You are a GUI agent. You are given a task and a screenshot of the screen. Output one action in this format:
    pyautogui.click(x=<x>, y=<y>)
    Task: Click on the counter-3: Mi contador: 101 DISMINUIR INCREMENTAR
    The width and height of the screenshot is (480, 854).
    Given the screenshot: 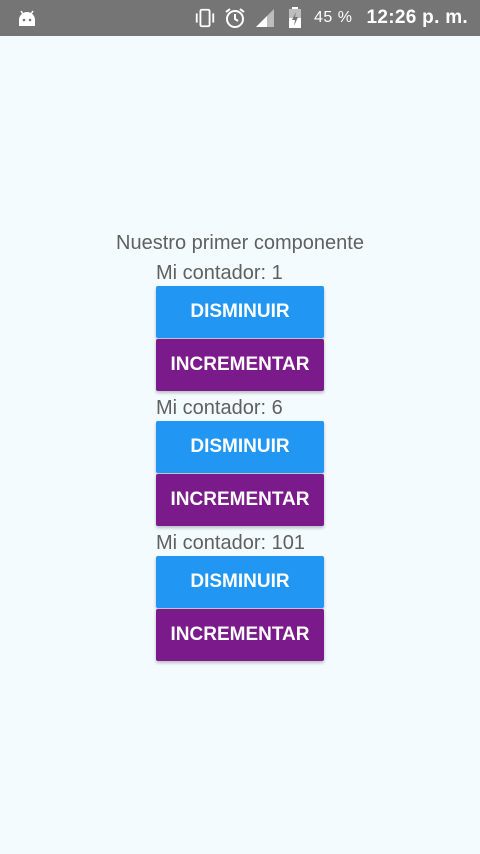 What is the action you would take?
    pyautogui.click(x=240, y=596)
    